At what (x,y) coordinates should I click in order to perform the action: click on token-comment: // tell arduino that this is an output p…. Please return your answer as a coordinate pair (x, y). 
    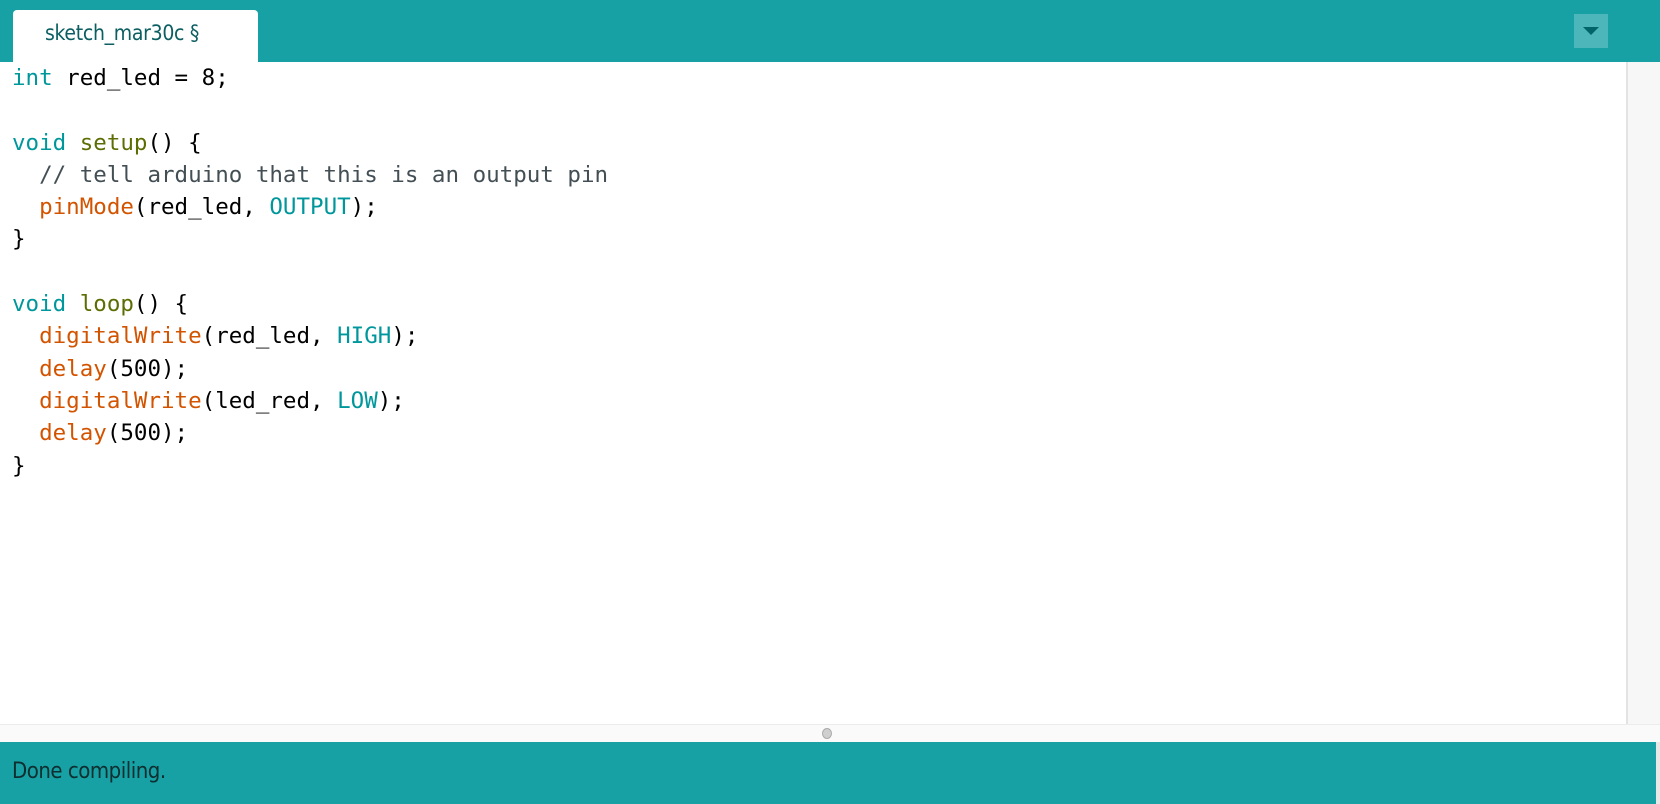
    Looking at the image, I should click on (310, 174).